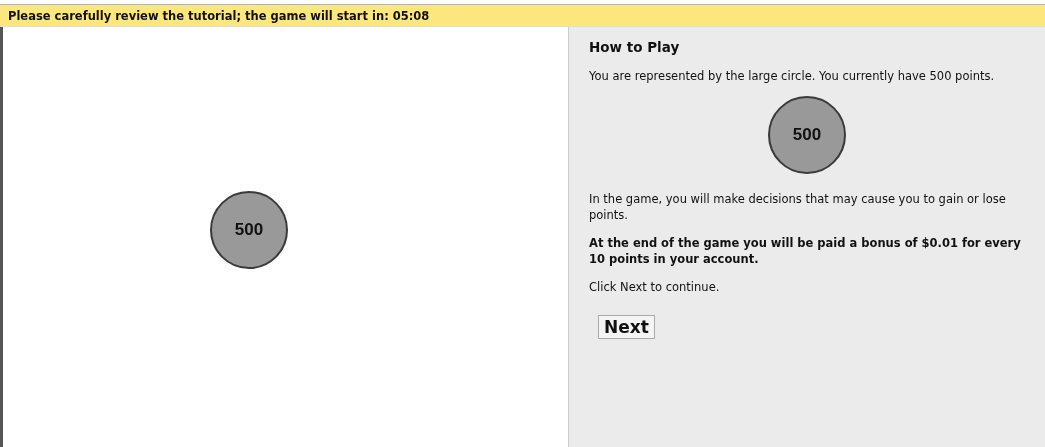 This screenshot has height=447, width=1045. Describe the element at coordinates (249, 230) in the screenshot. I see `player-circle: 500` at that location.